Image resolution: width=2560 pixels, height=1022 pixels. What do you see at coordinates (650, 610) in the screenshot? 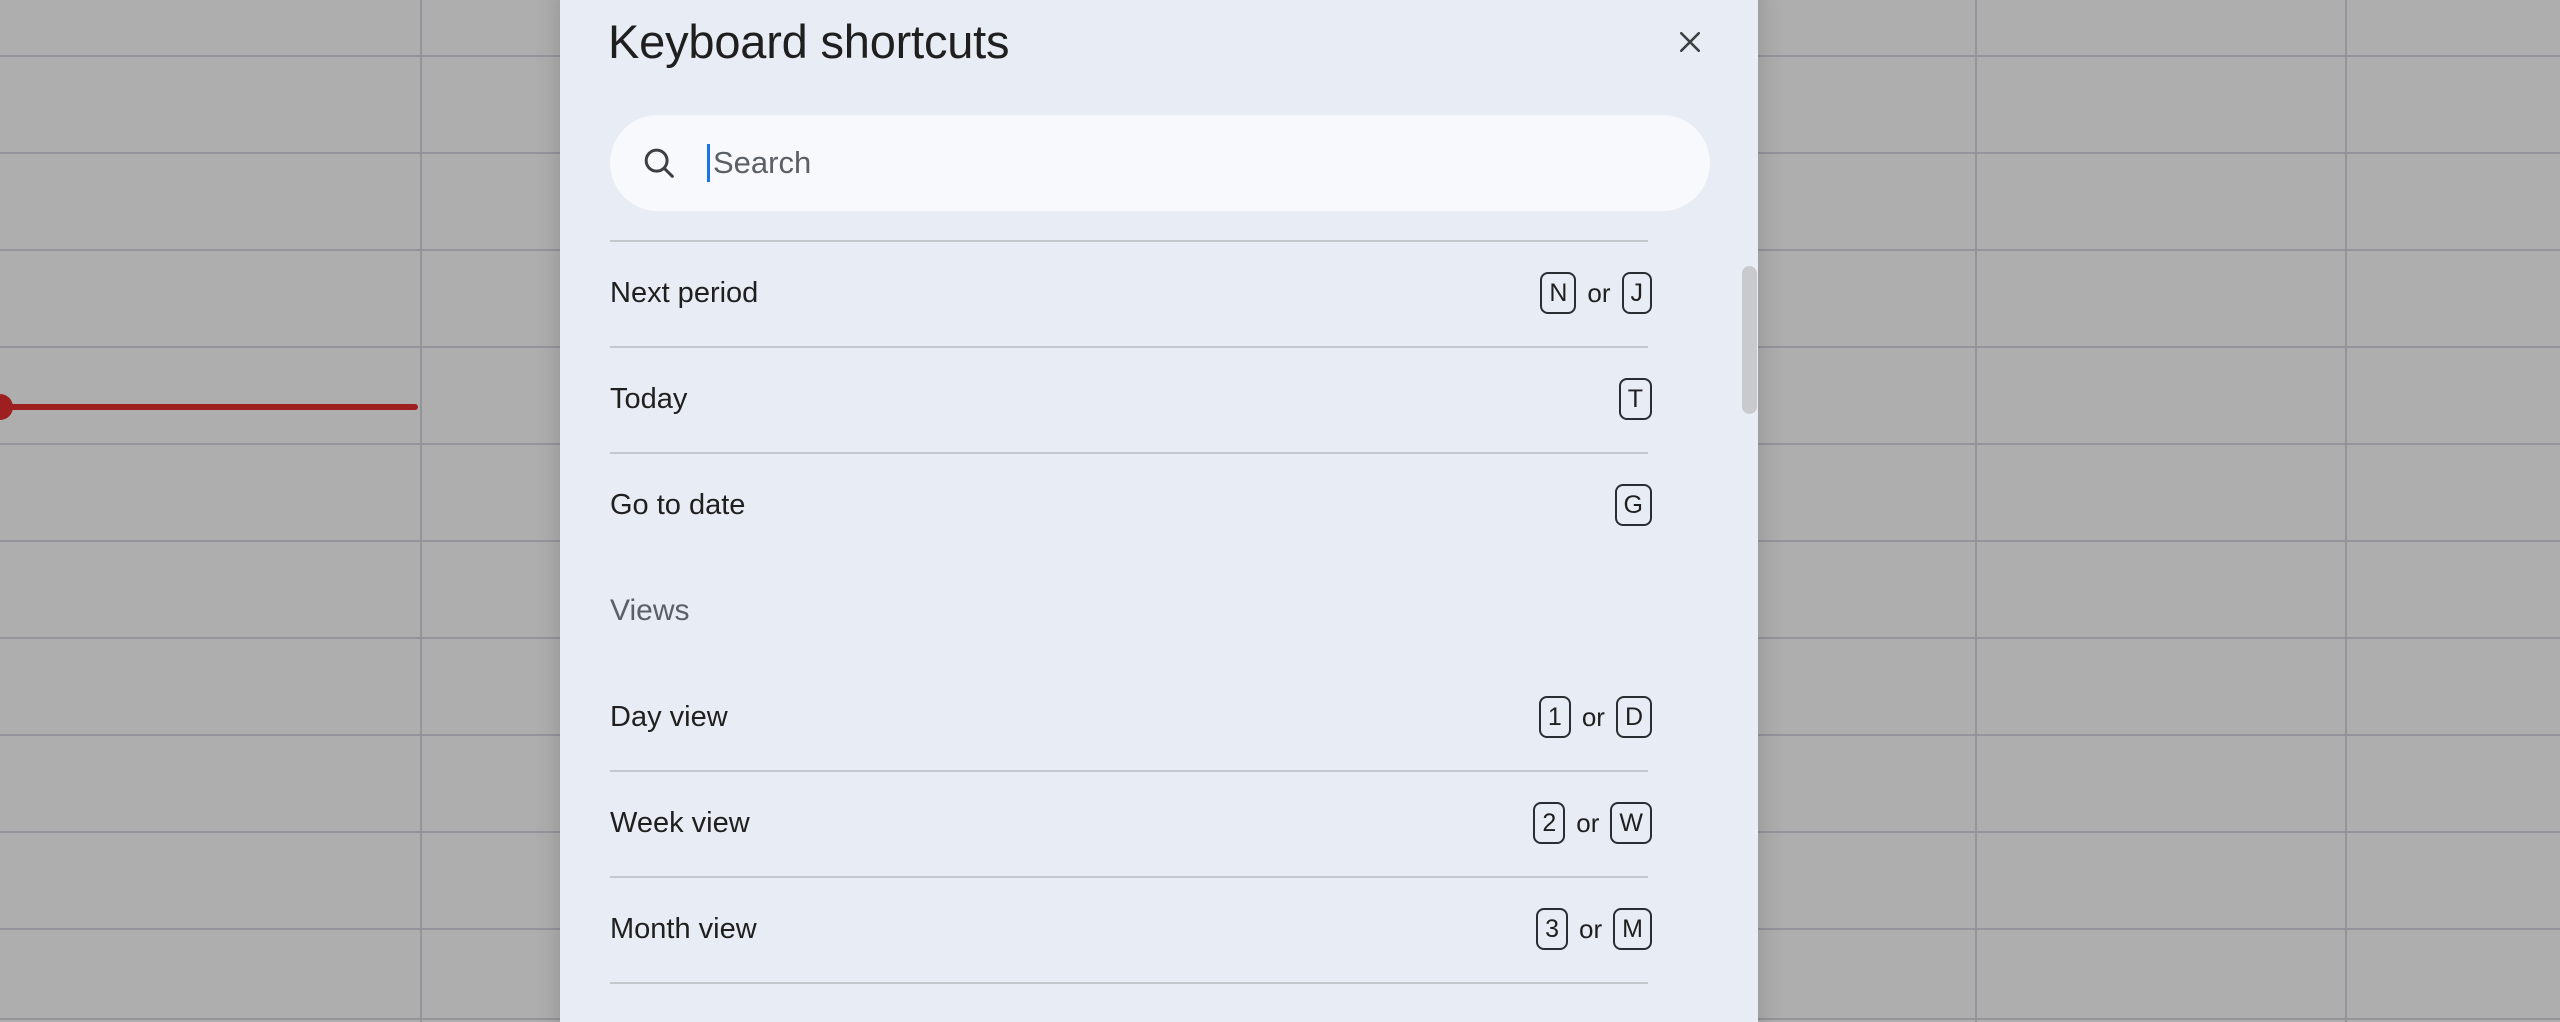
I see `section-heading-views: Views` at bounding box center [650, 610].